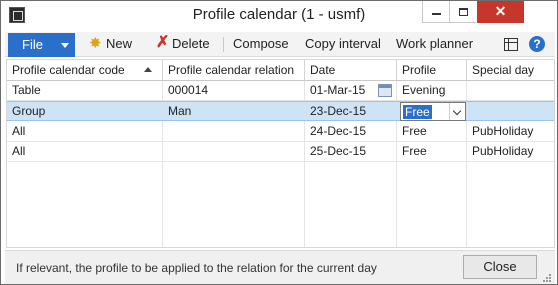 This screenshot has width=558, height=285. Describe the element at coordinates (350, 131) in the screenshot. I see `cell-date: 24-Dec-15` at that location.